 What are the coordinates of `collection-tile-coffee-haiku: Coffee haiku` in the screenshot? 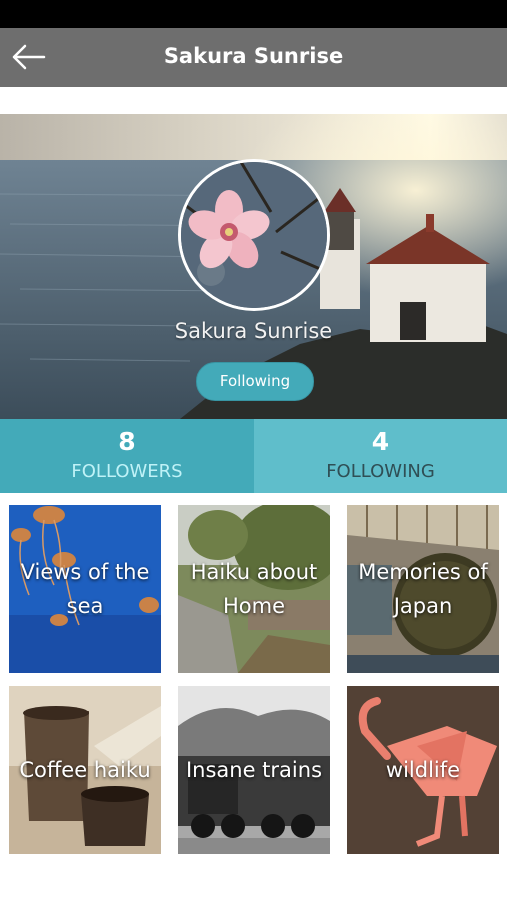 It's located at (85, 770).